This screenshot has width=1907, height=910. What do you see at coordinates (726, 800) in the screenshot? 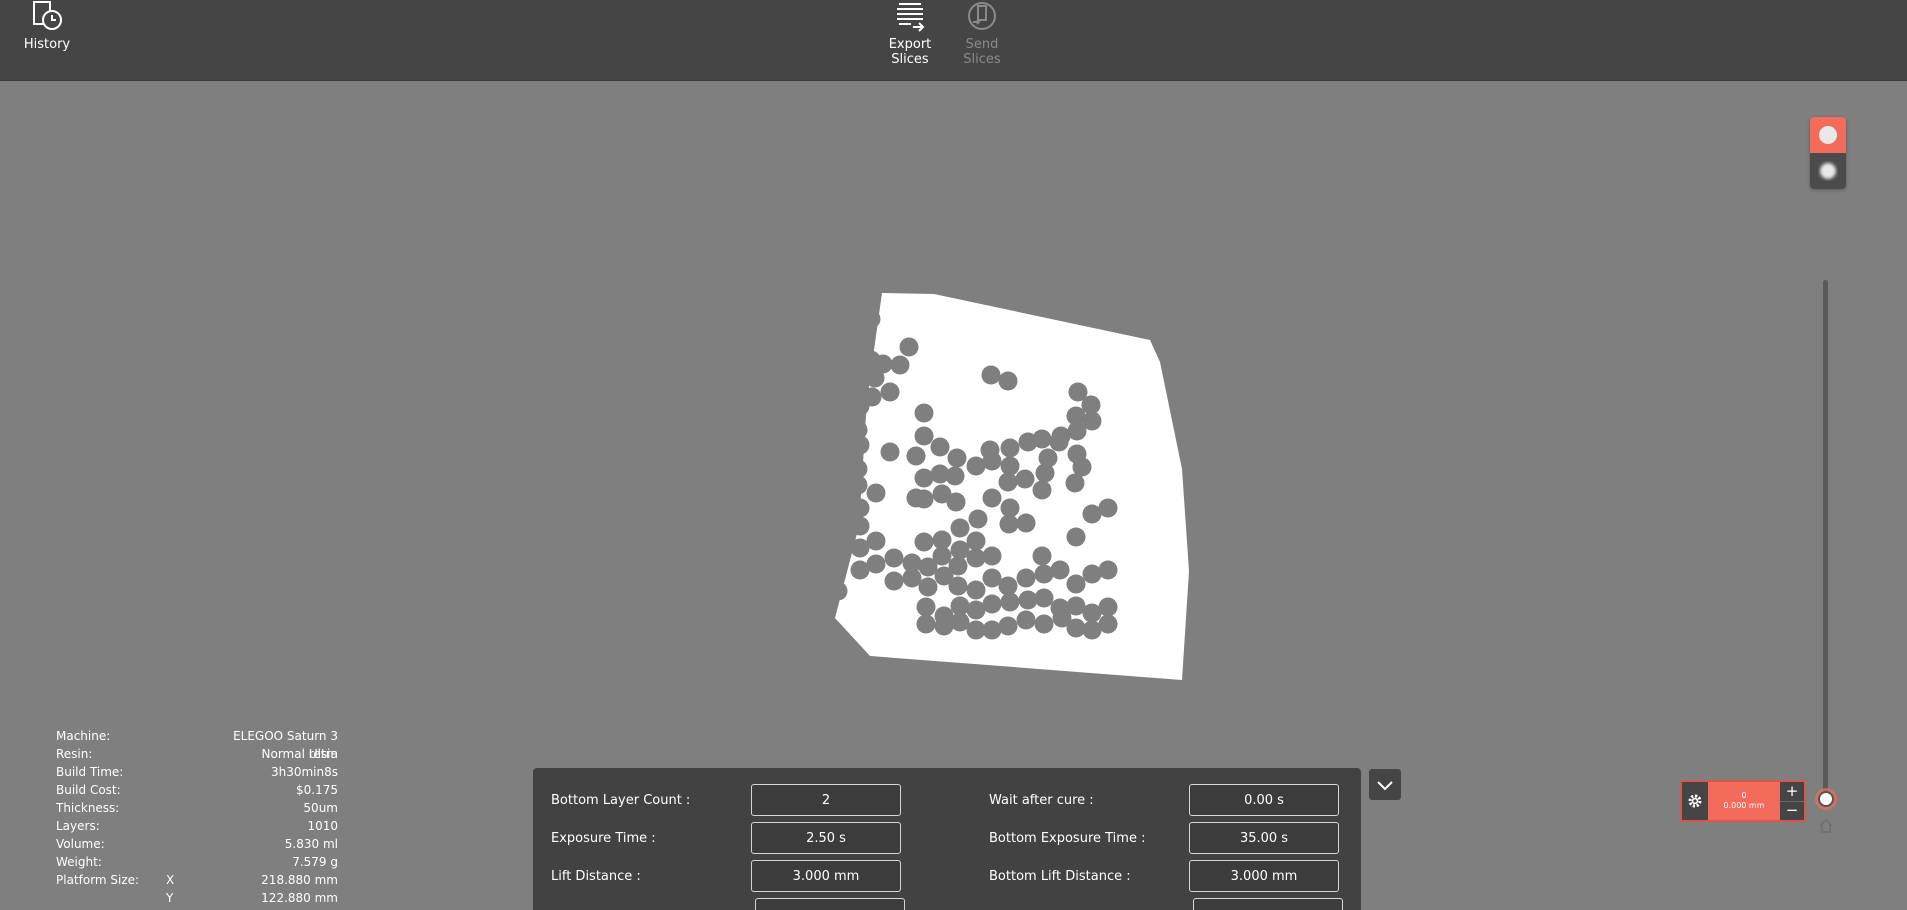
I see `setting-row: Bottom Layer Count : 2` at bounding box center [726, 800].